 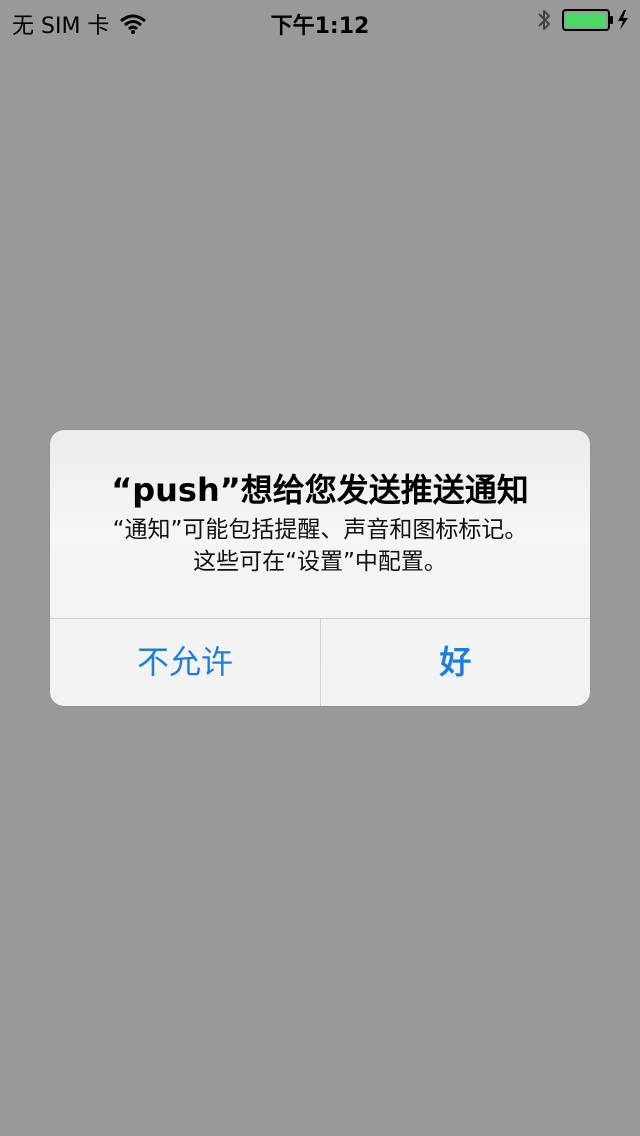 What do you see at coordinates (455, 662) in the screenshot?
I see `ok-button: 好` at bounding box center [455, 662].